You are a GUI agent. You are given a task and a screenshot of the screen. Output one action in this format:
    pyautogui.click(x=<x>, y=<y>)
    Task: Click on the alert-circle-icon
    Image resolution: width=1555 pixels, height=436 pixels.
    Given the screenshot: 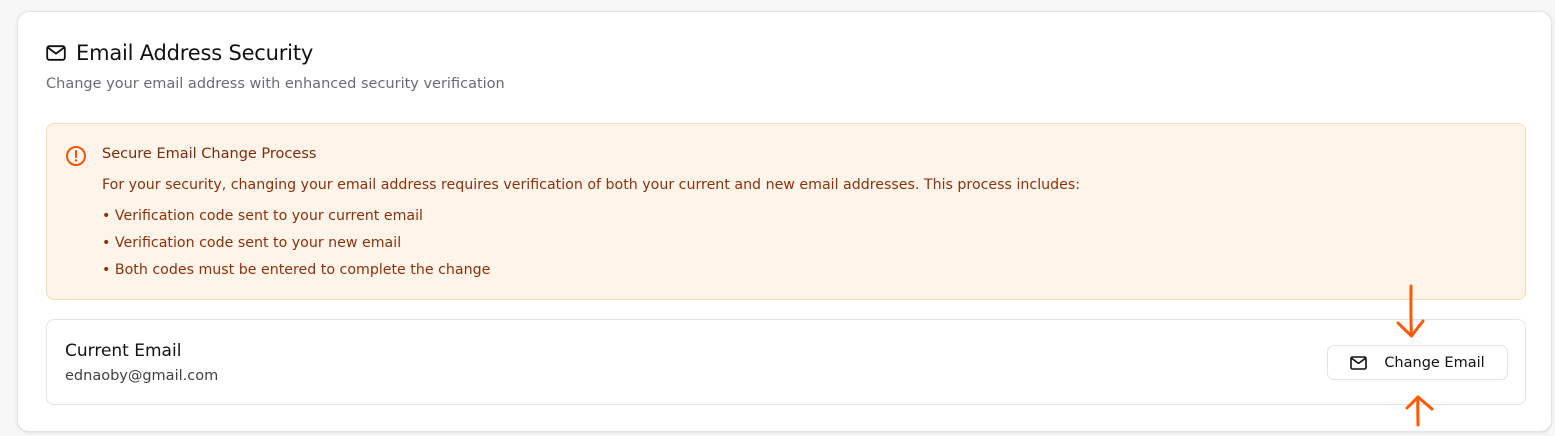 What is the action you would take?
    pyautogui.click(x=76, y=156)
    